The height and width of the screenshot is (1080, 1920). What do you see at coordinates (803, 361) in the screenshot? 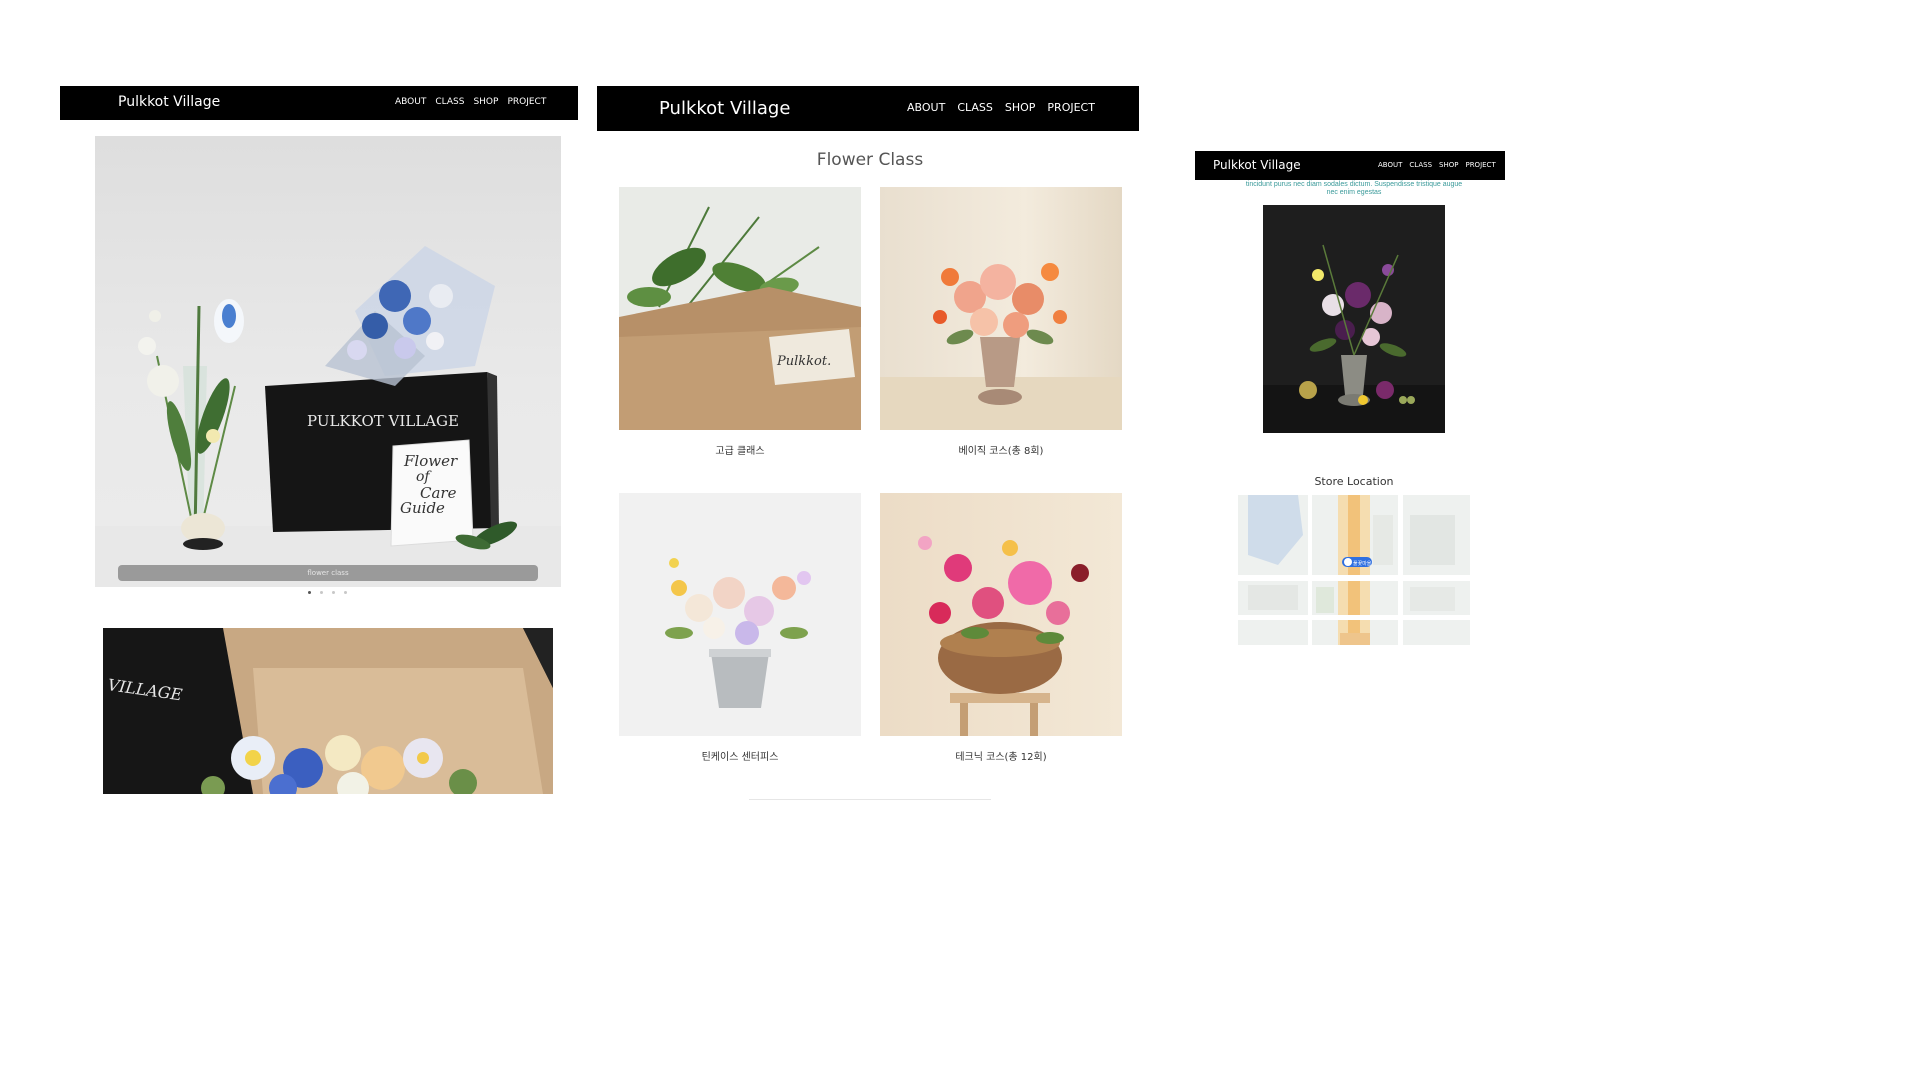
I see `wrap-label: Pulkkot.` at bounding box center [803, 361].